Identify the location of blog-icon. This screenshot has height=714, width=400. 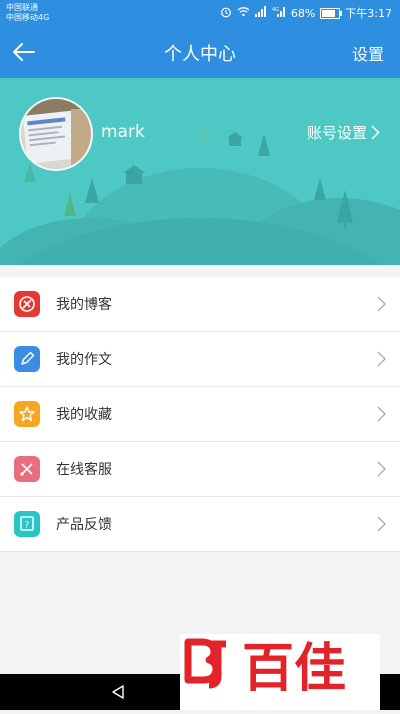
(27, 304).